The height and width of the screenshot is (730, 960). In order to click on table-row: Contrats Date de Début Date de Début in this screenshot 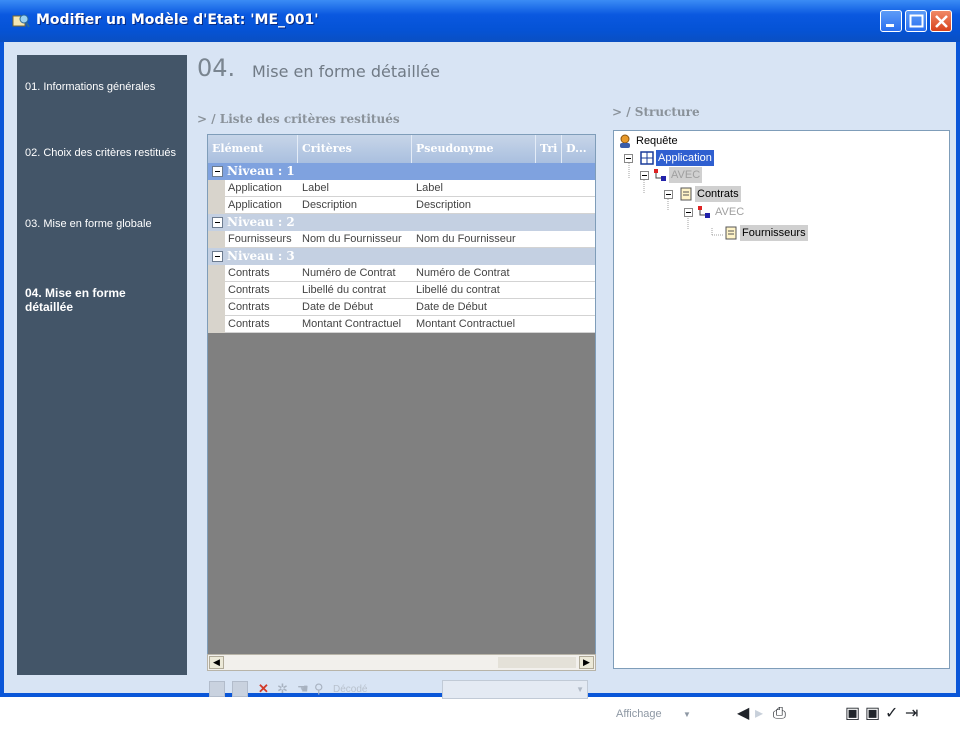, I will do `click(401, 307)`.